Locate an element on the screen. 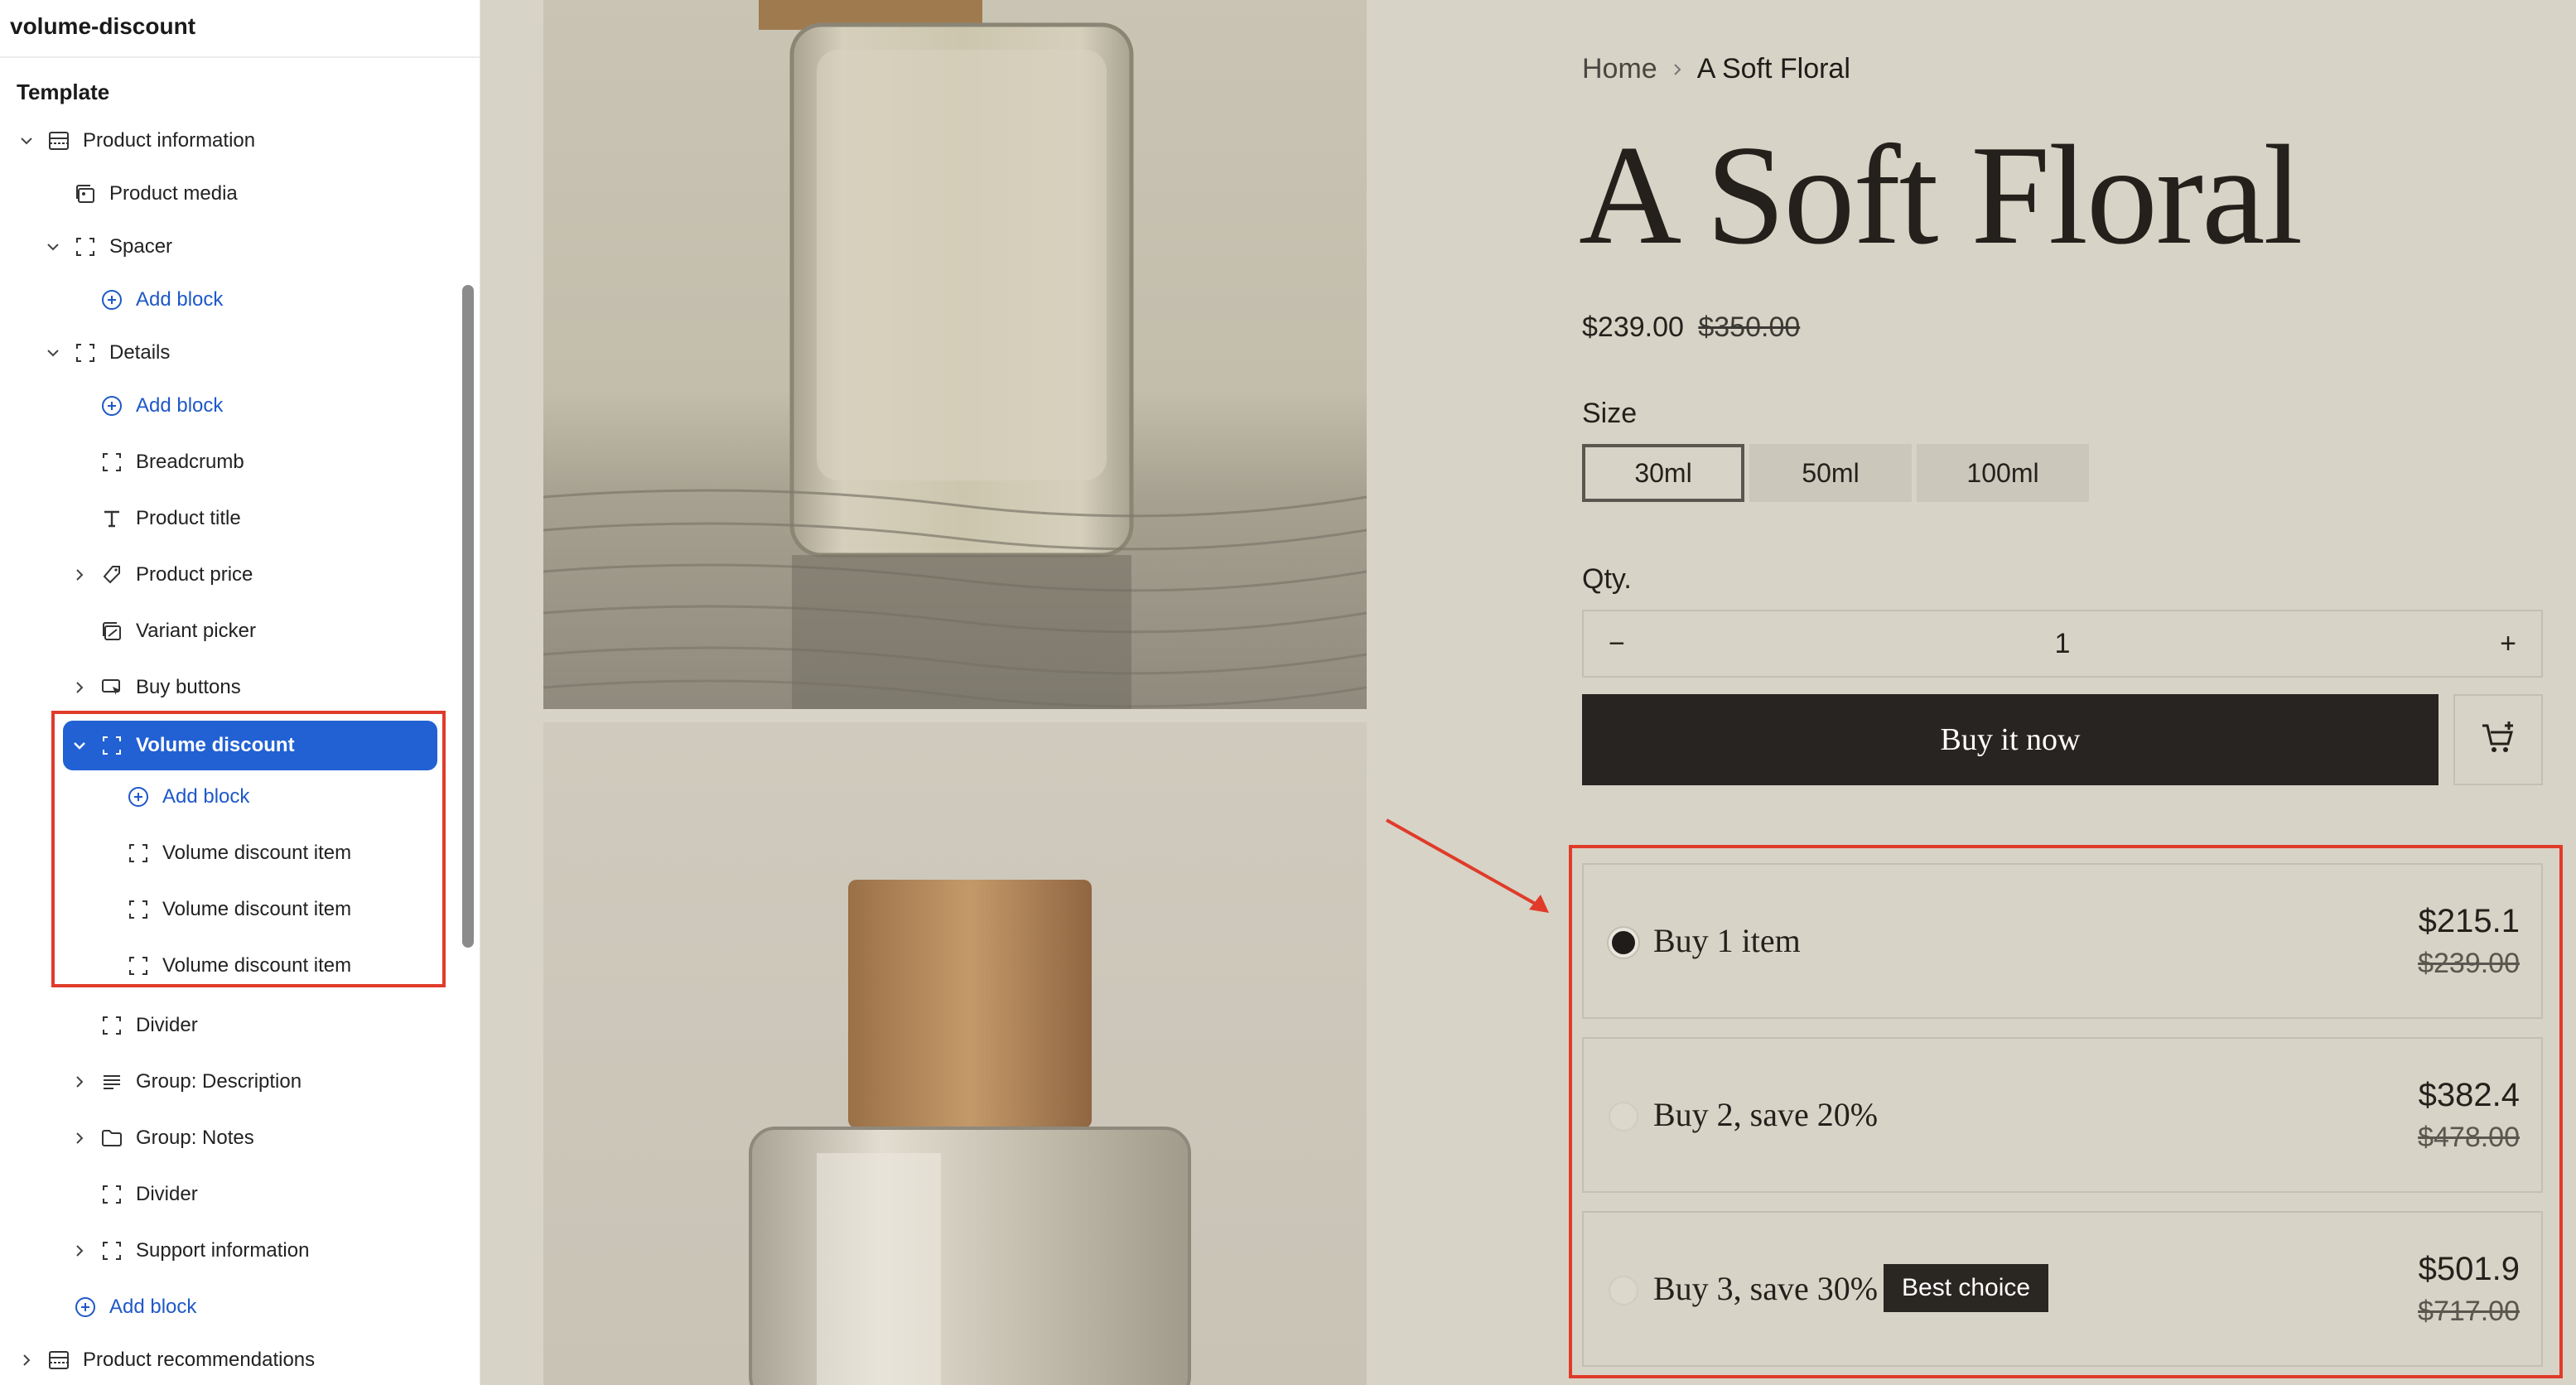  tree-item-buy-buttons: Buy buttons is located at coordinates (232, 687).